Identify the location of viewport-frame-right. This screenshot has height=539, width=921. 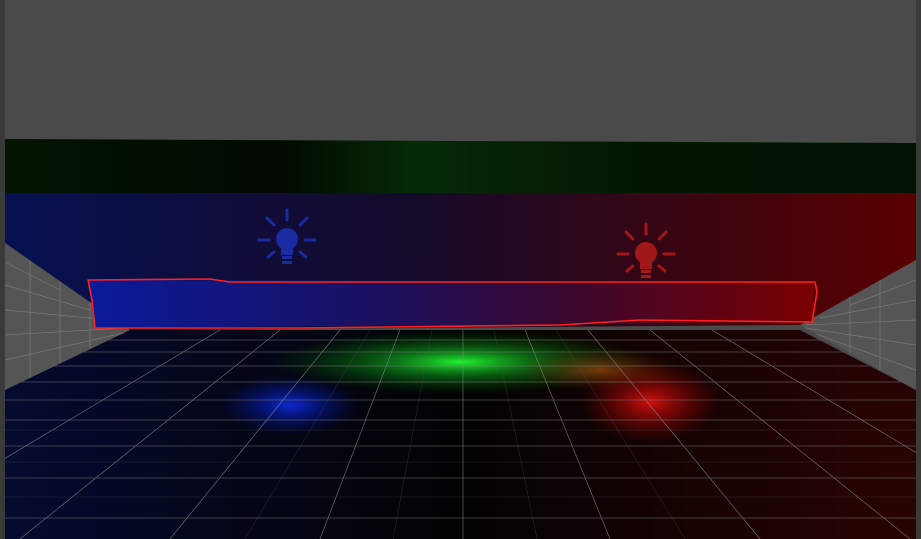
(918, 269).